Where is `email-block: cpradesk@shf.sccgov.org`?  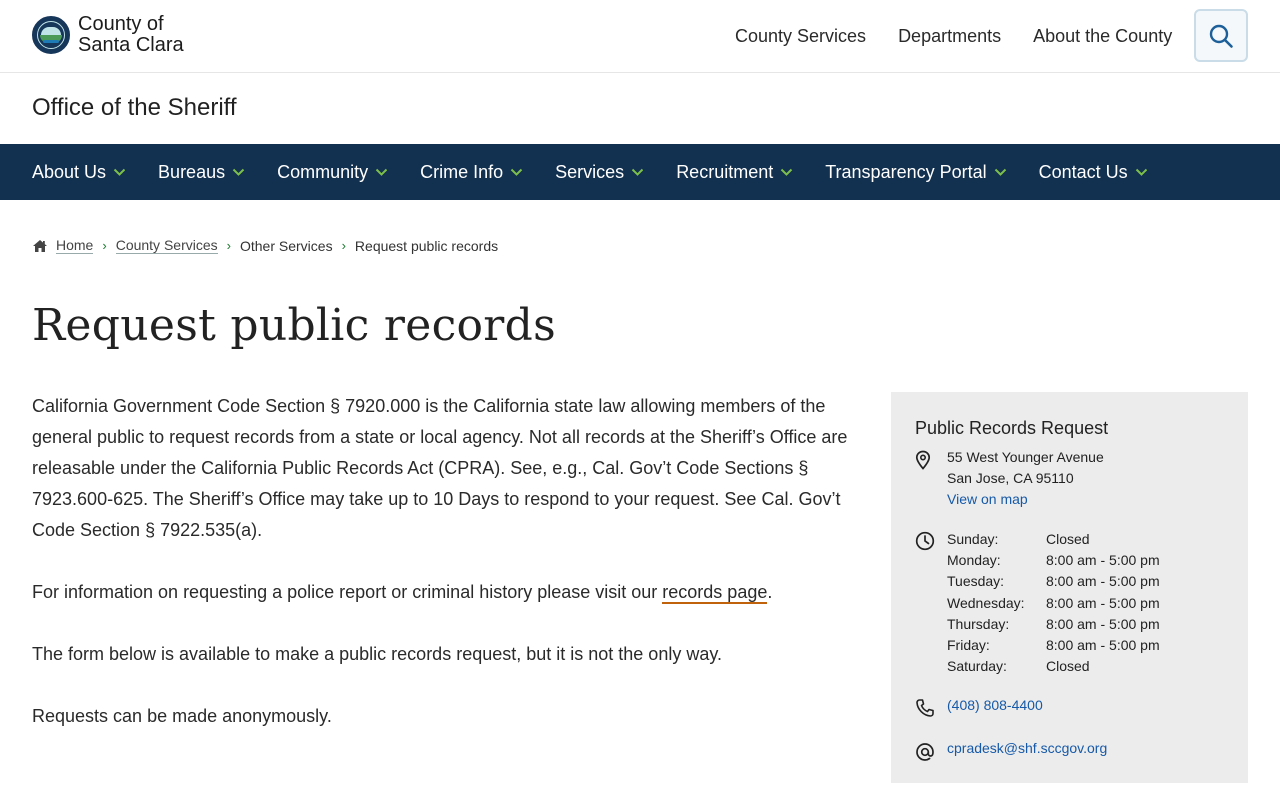 email-block: cpradesk@shf.sccgov.org is located at coordinates (1069, 752).